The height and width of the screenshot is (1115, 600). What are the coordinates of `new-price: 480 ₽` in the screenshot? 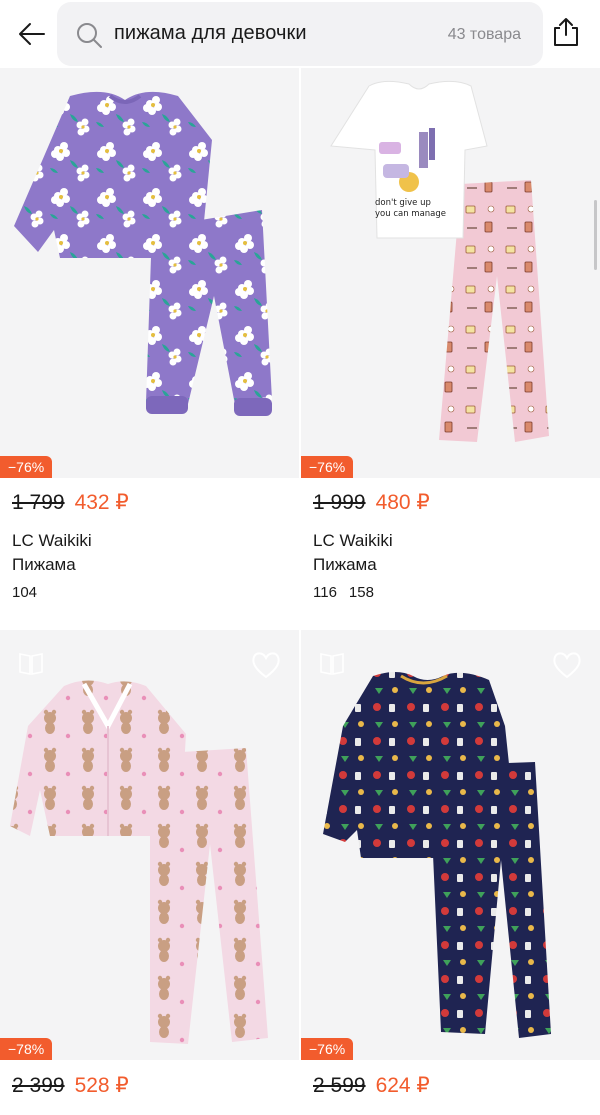 It's located at (402, 502).